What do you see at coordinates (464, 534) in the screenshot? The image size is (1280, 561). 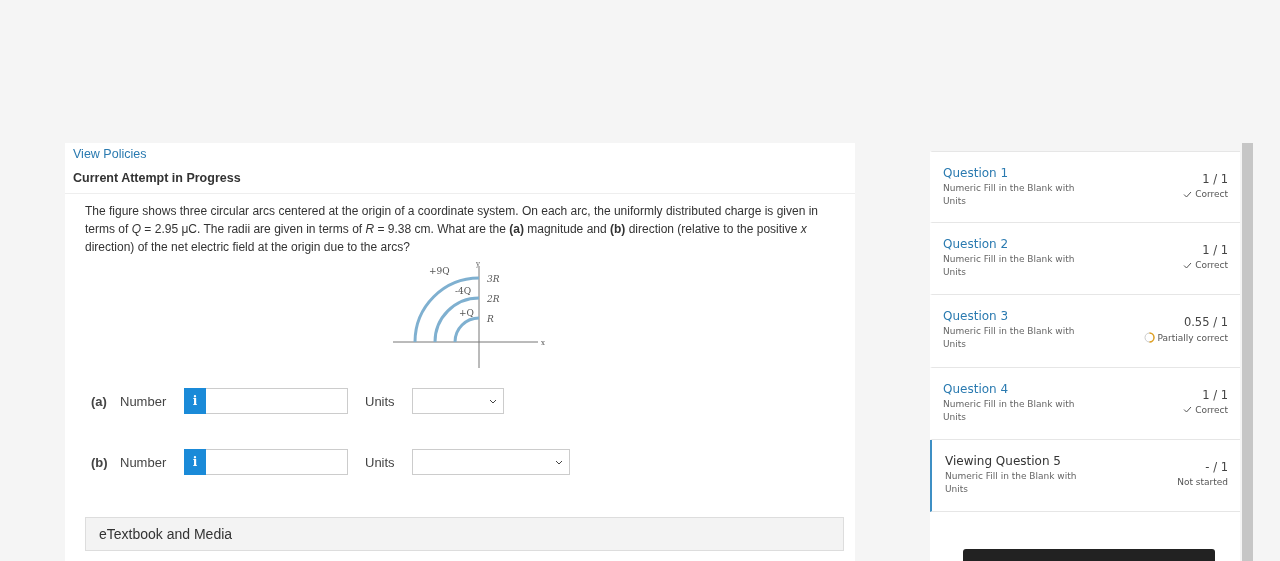 I see `etextbook-panel: eTextbook and Media` at bounding box center [464, 534].